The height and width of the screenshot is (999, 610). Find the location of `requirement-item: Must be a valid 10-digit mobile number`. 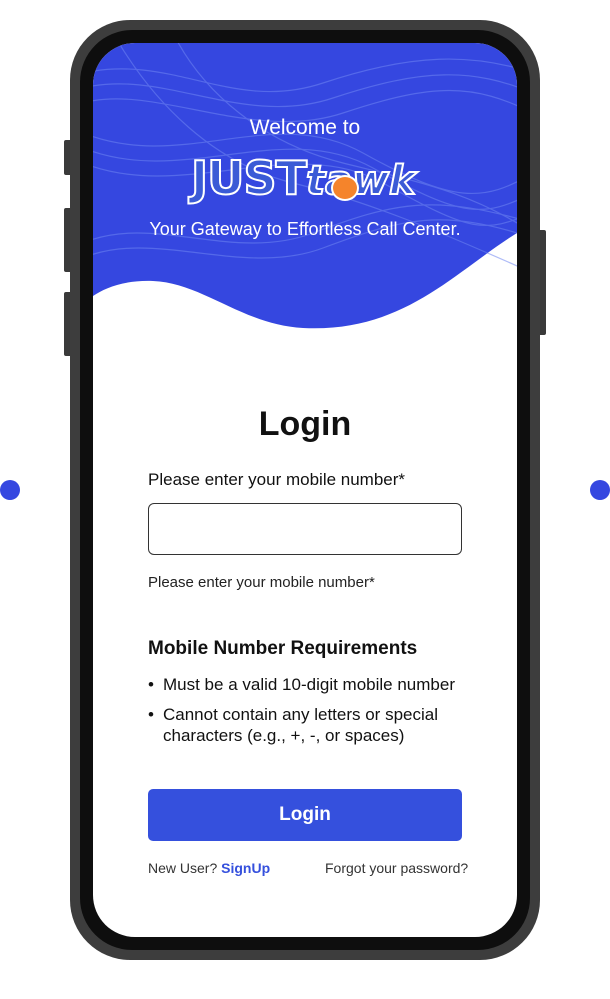

requirement-item: Must be a valid 10-digit mobile number is located at coordinates (313, 684).